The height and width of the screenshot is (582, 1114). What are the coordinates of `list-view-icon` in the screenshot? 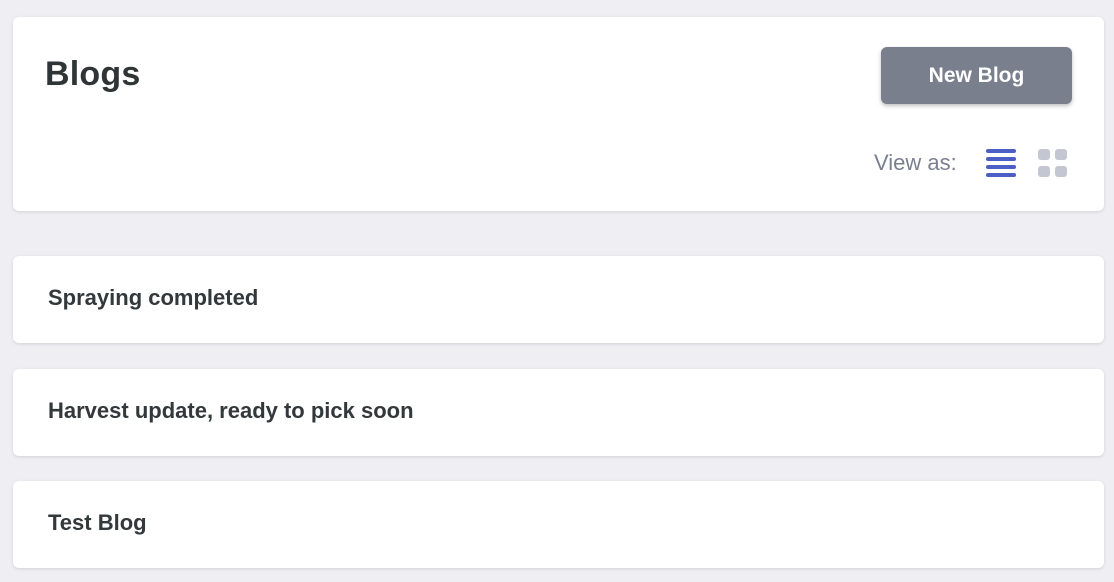 It's located at (1001, 163).